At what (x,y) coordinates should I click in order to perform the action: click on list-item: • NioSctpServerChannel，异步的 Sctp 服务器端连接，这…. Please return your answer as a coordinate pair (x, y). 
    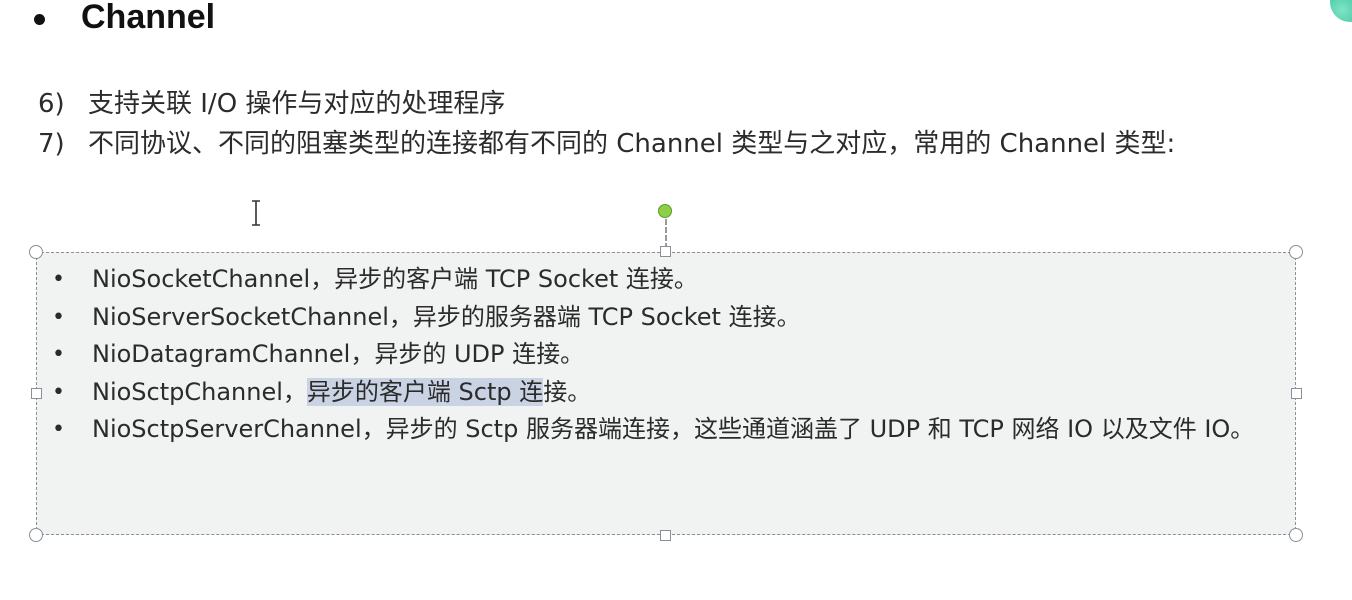
    Looking at the image, I should click on (672, 430).